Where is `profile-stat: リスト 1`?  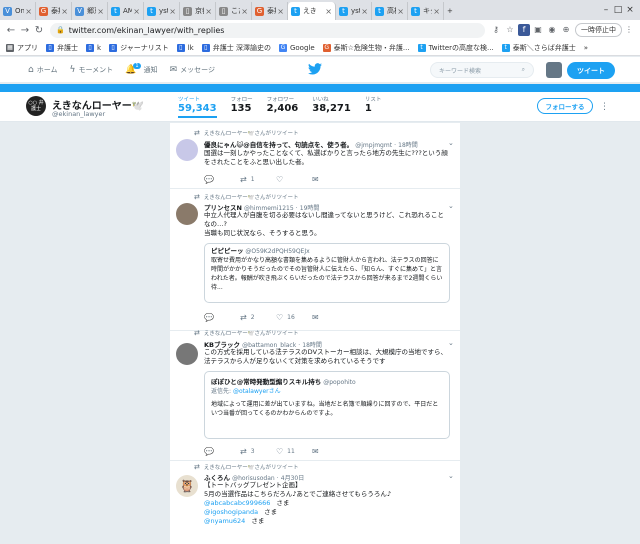
profile-stat: リスト 1 is located at coordinates (373, 106).